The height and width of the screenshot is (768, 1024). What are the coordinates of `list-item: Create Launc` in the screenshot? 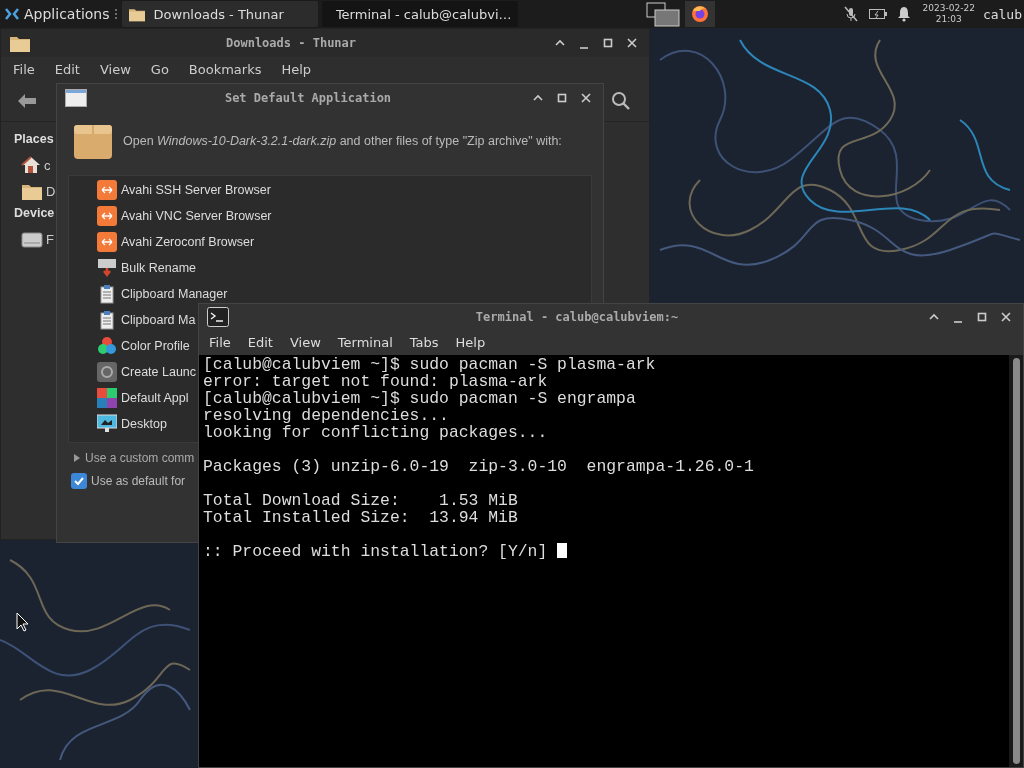 It's located at (159, 372).